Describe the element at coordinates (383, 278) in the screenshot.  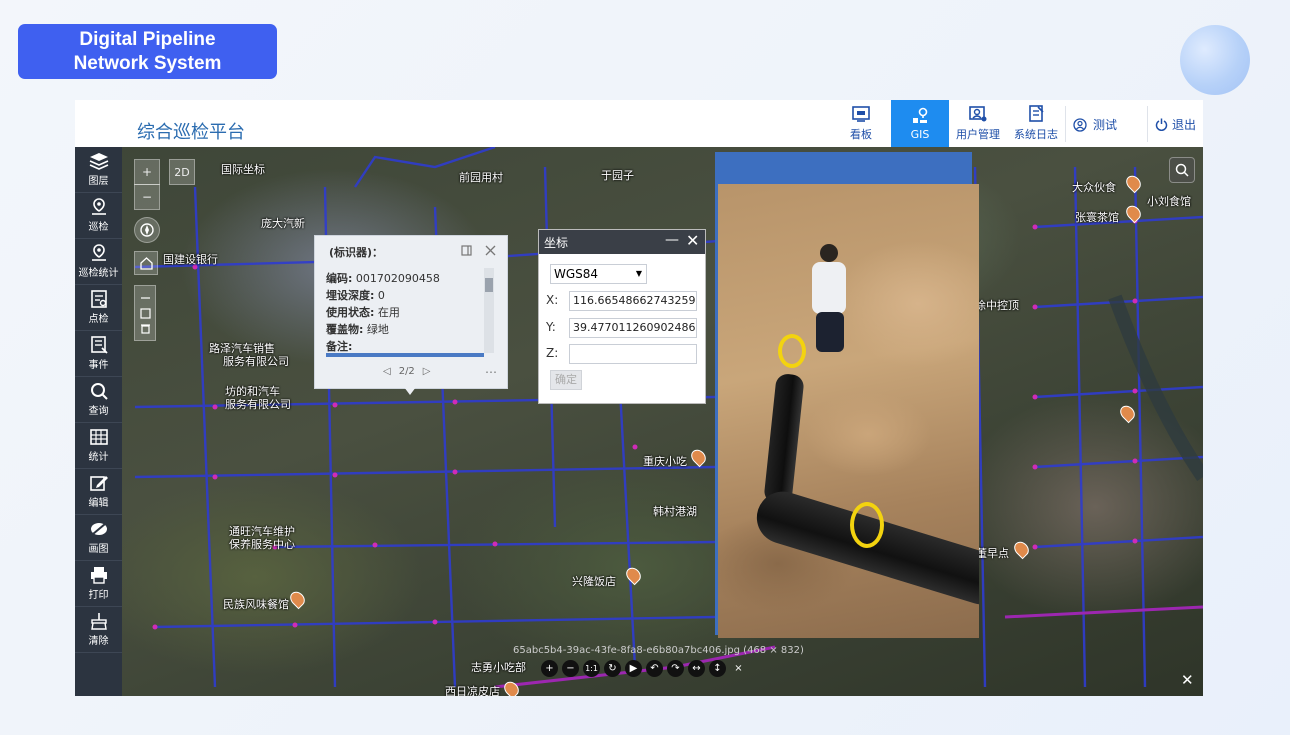
I see `popup-field-code: 编码: 001702090458` at that location.